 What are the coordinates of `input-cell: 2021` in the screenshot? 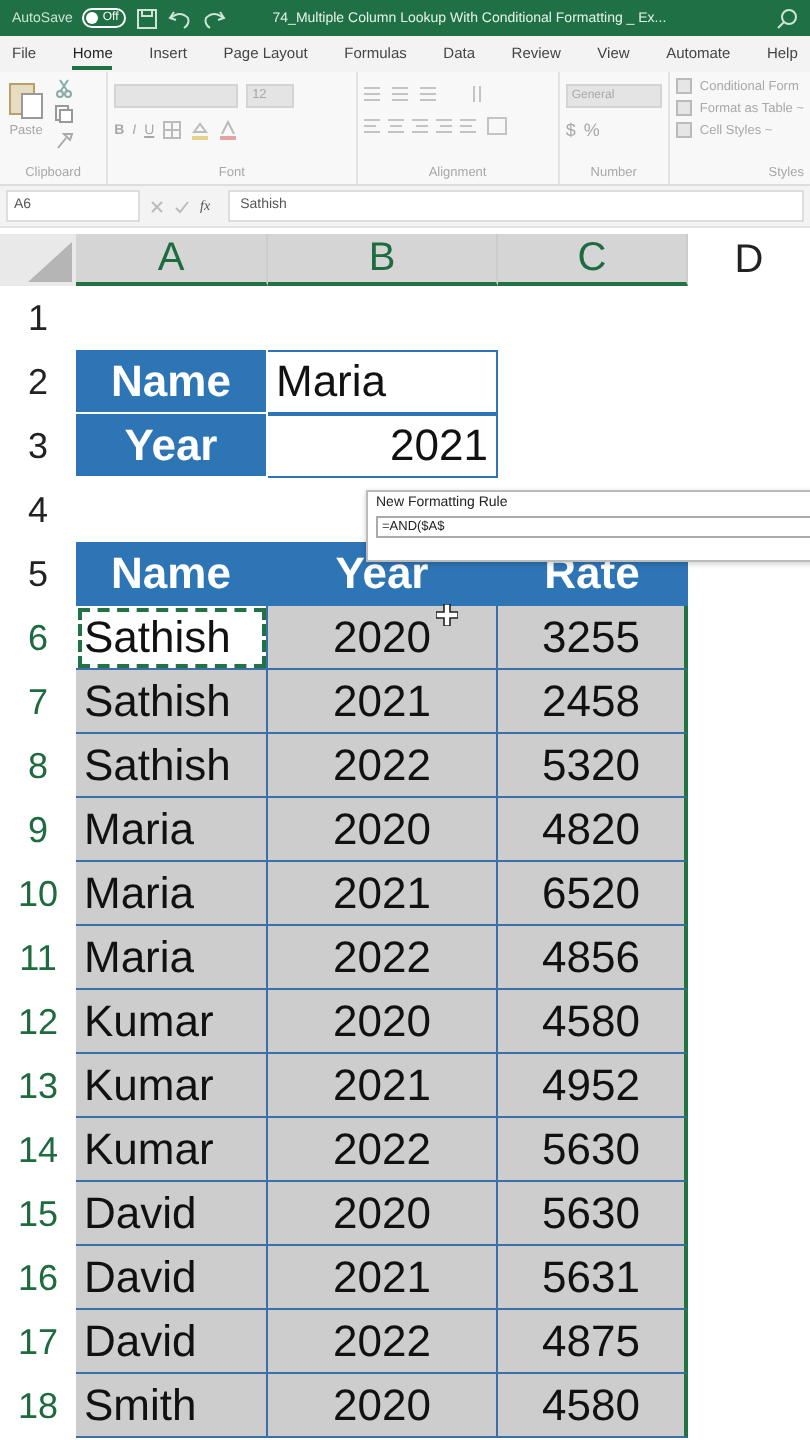 It's located at (383, 446).